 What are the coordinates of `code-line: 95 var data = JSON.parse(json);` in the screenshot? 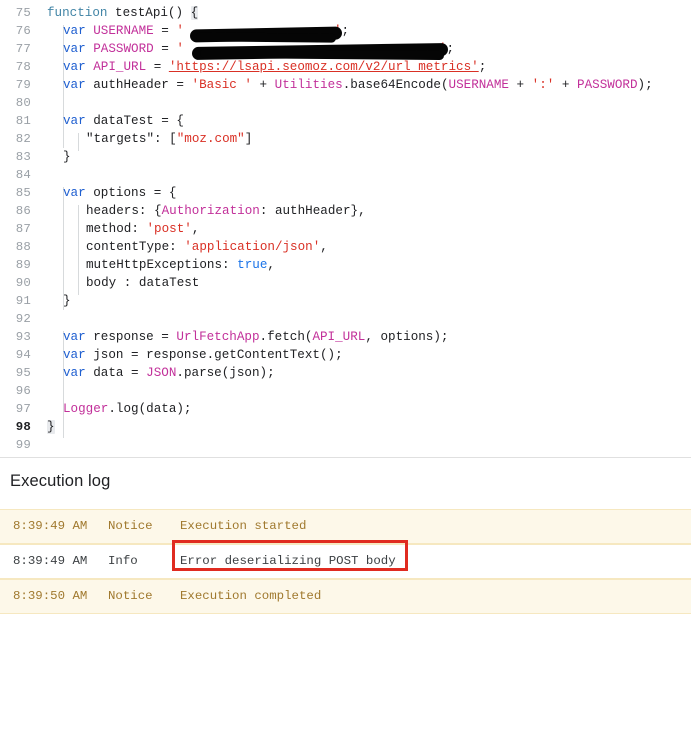 It's located at (137, 373).